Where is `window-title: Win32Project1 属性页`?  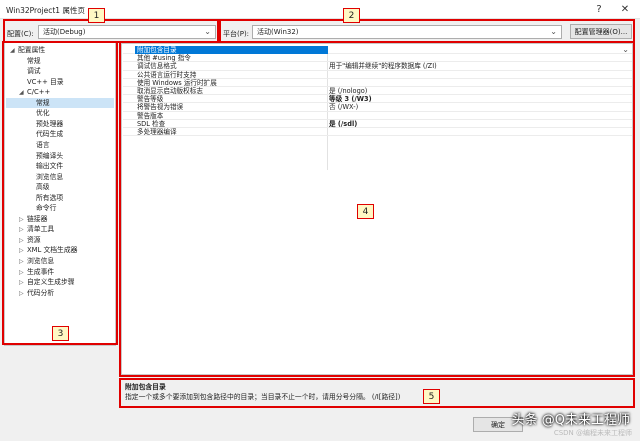 window-title: Win32Project1 属性页 is located at coordinates (45, 10).